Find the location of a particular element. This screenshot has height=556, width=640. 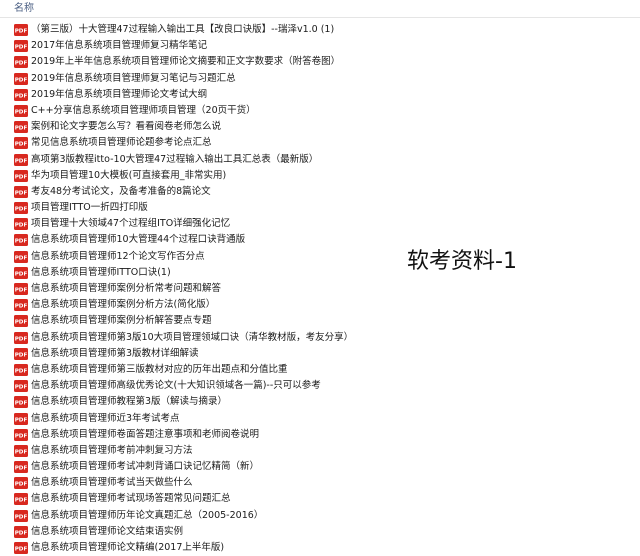

file-name: 信息系统项目管理师历年论文真题汇总（2005-2016） is located at coordinates (147, 515).